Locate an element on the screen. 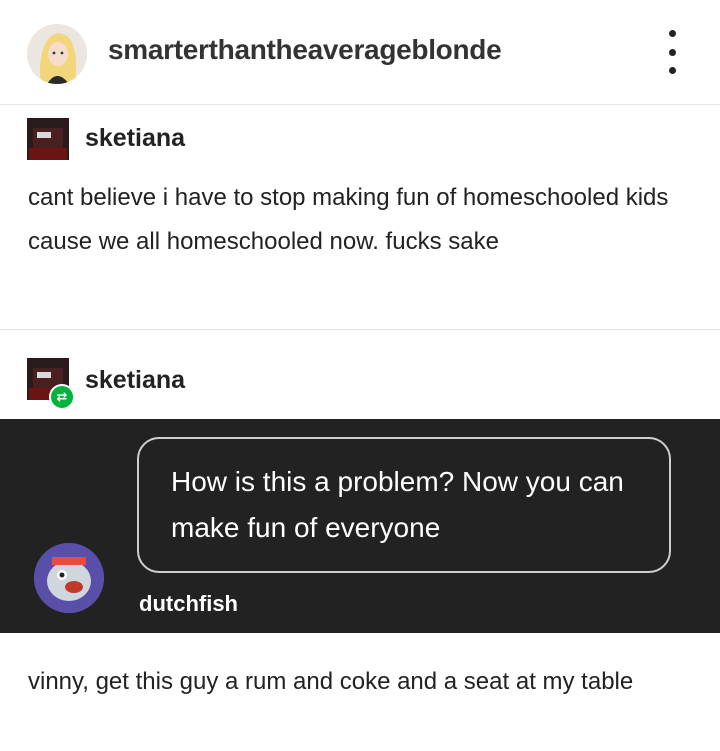 The width and height of the screenshot is (720, 751). quote-author-avatar is located at coordinates (69, 578).